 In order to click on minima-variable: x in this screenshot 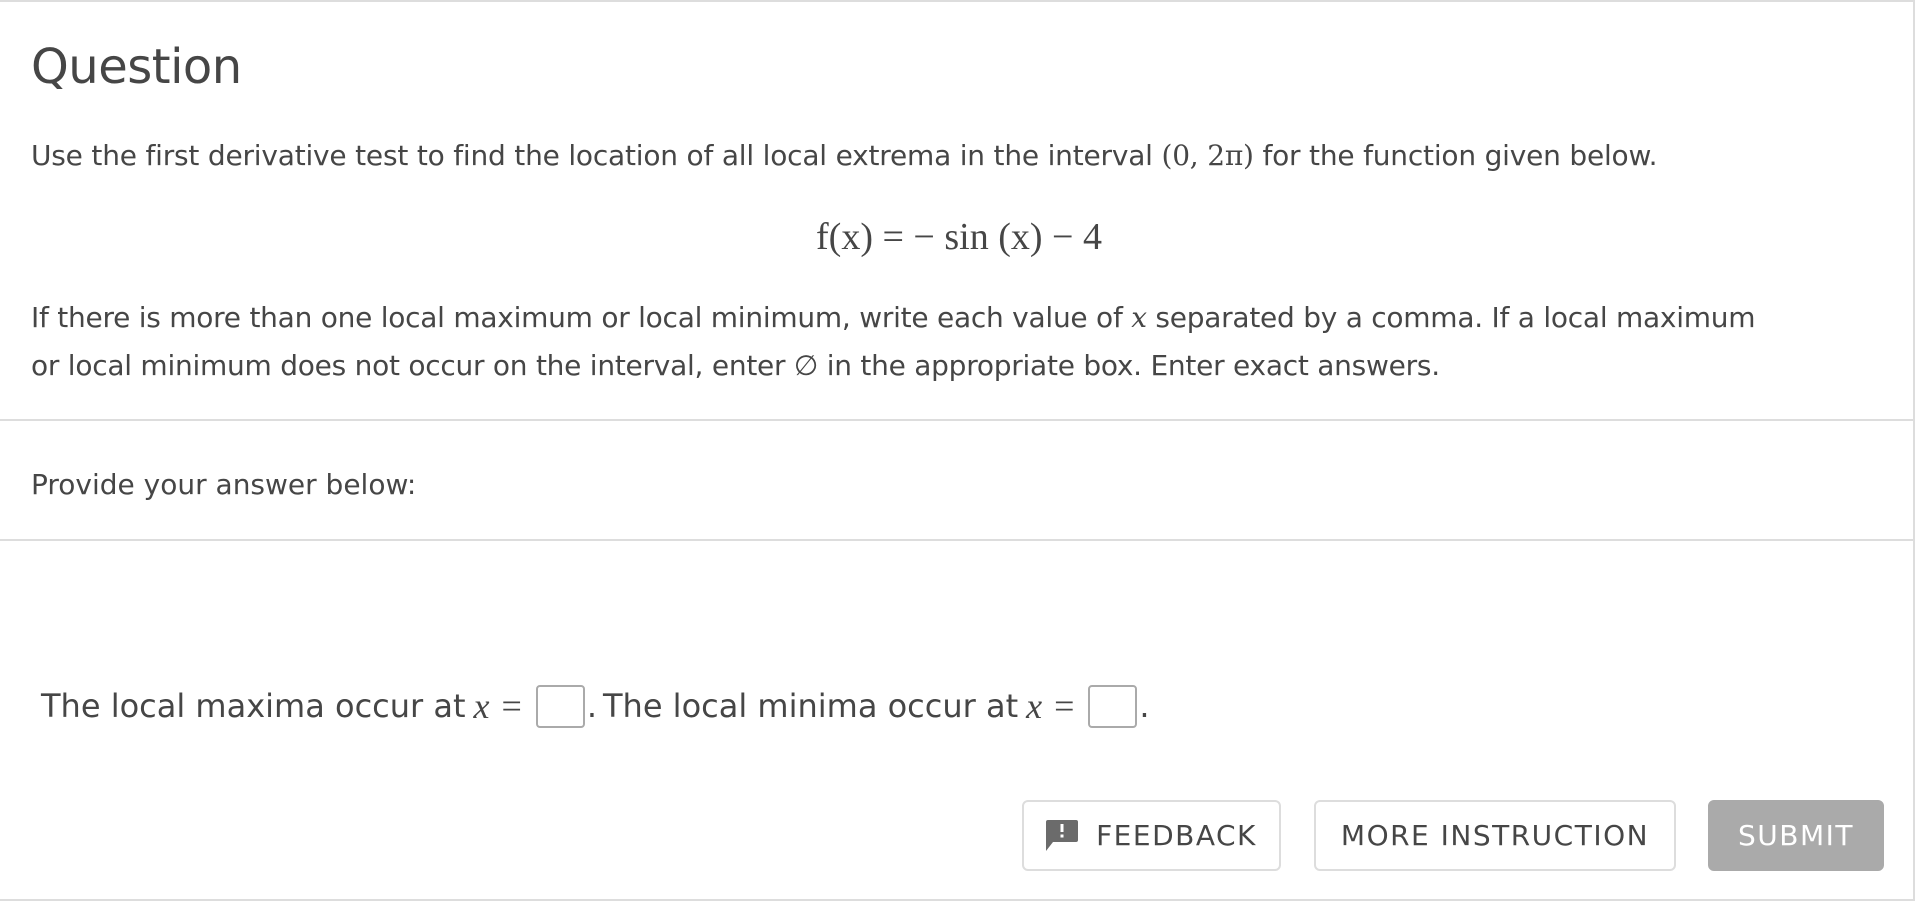, I will do `click(1034, 706)`.